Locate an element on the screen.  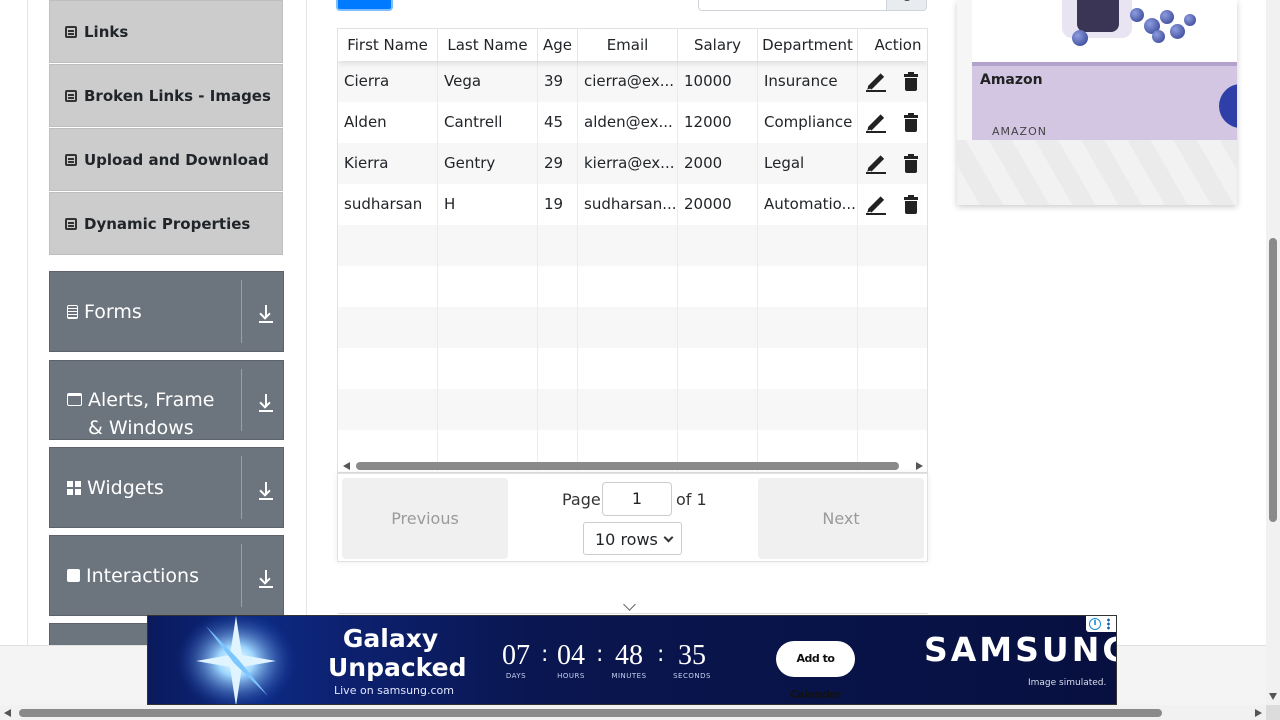
add-button is located at coordinates (364, 5).